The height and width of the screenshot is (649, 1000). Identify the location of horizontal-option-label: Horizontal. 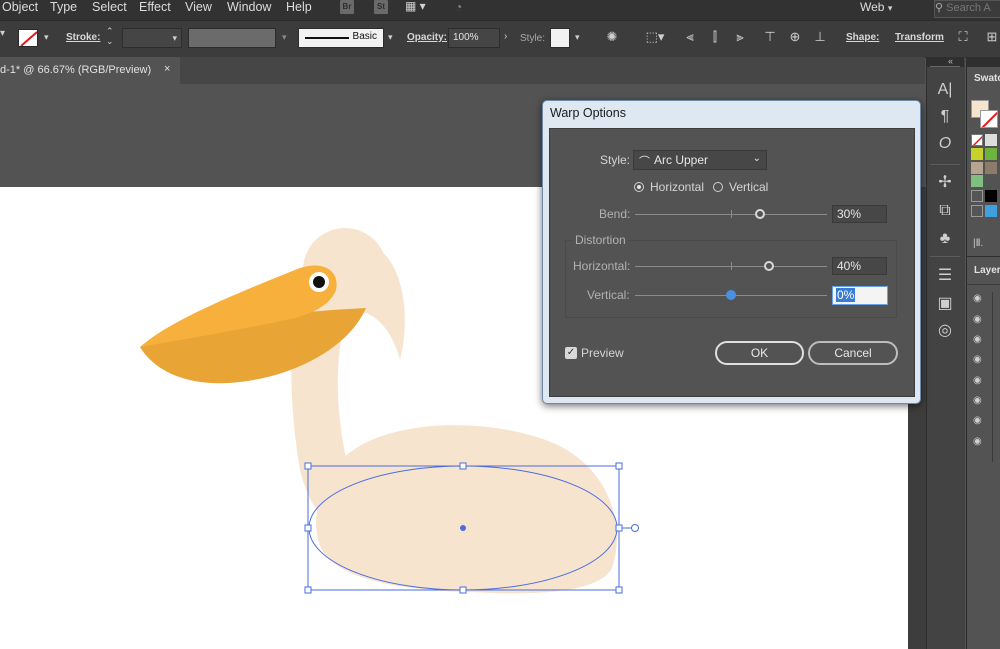
(677, 187).